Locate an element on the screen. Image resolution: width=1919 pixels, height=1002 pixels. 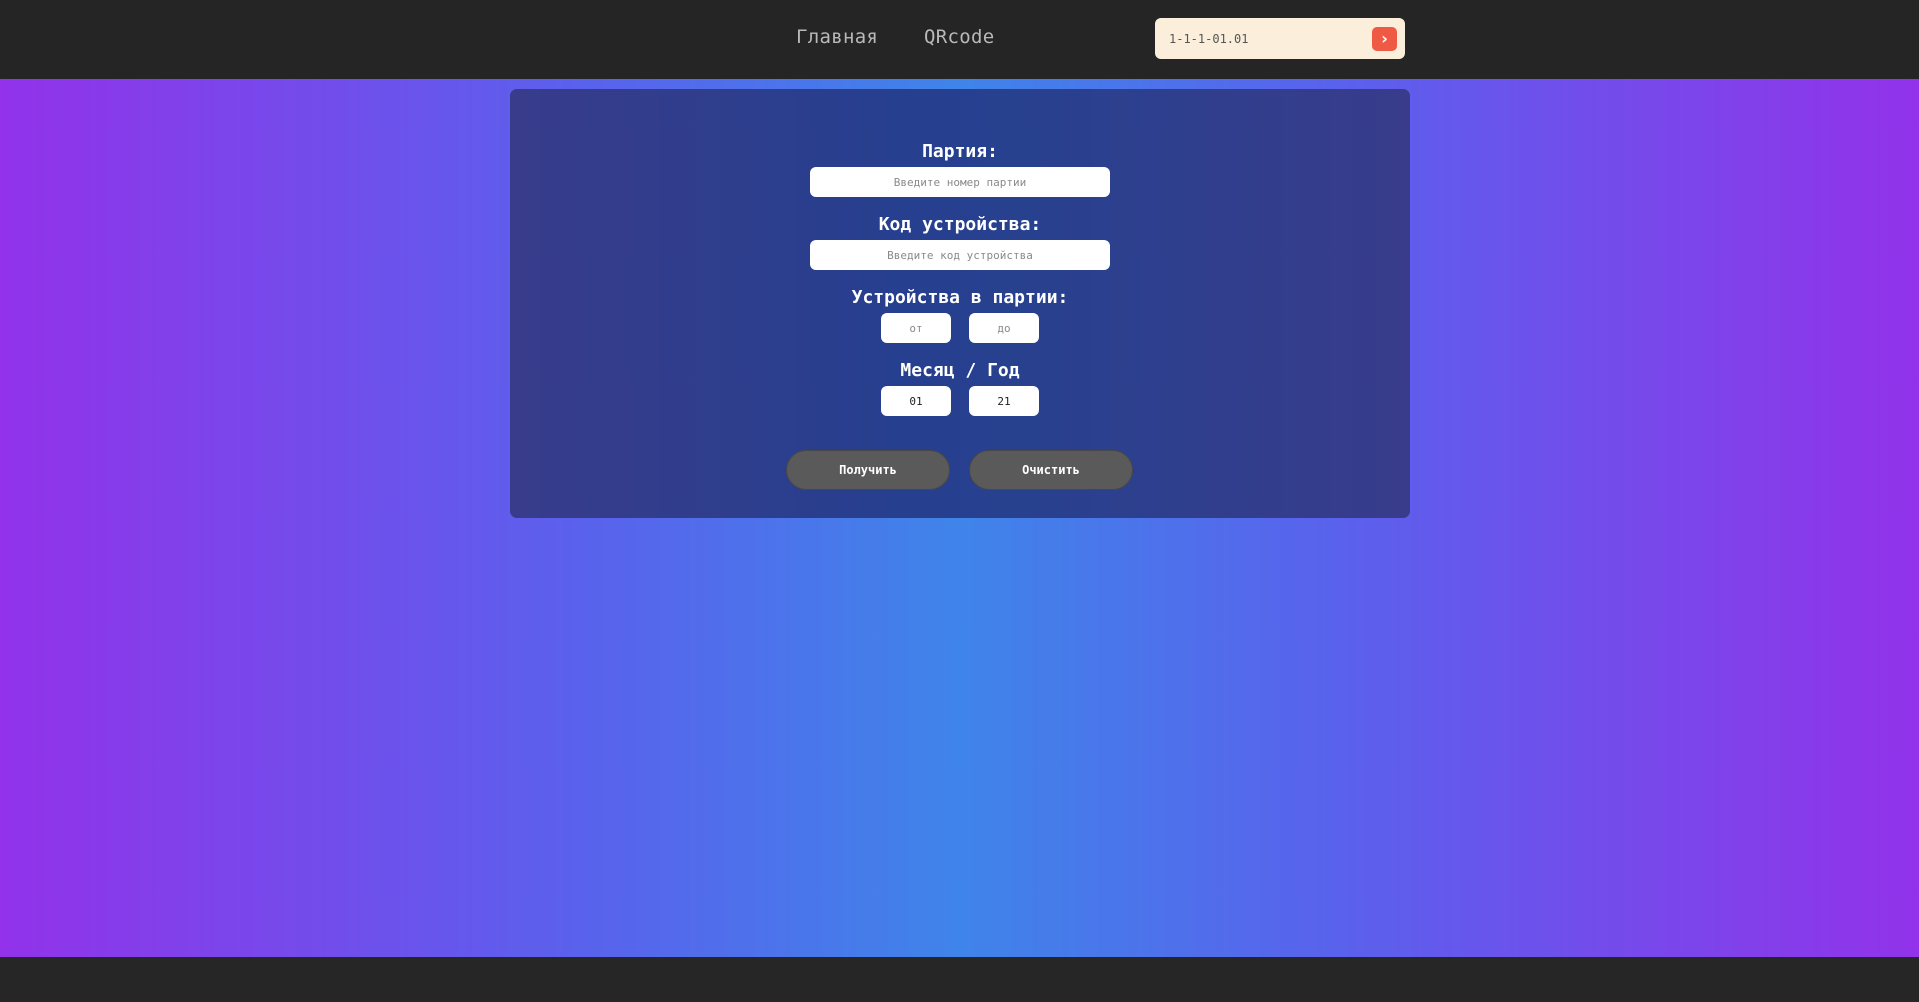
device-code-label: Код устройства: is located at coordinates (960, 224).